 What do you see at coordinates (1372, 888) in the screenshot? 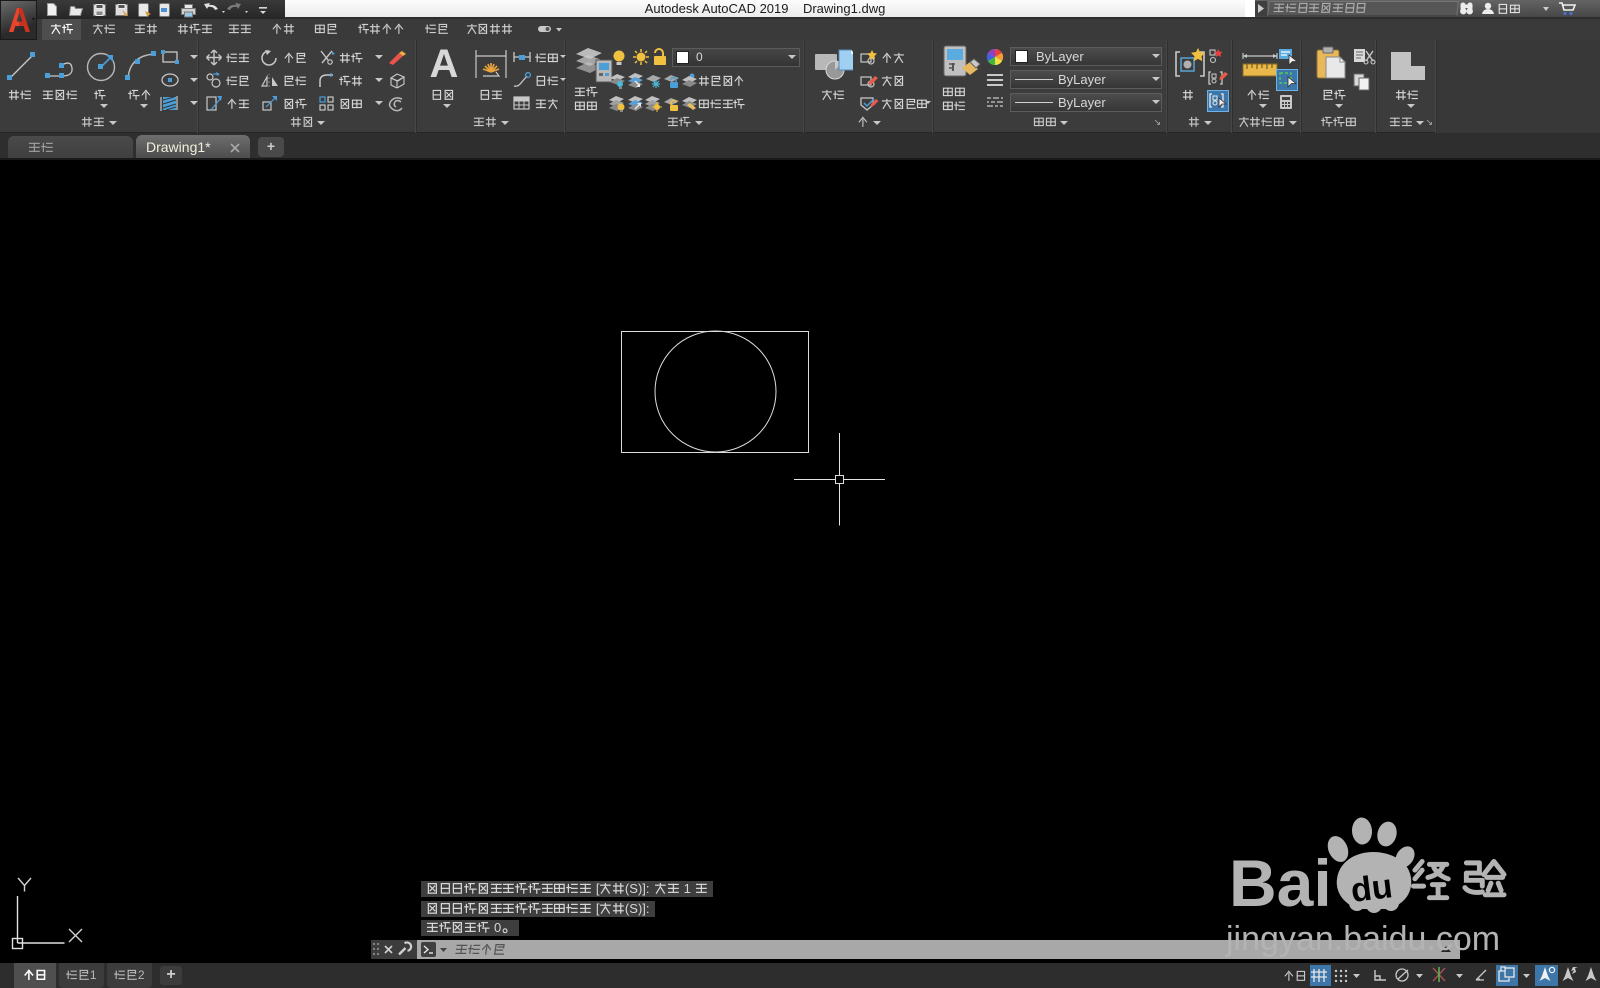
I see `svg-text: du` at bounding box center [1372, 888].